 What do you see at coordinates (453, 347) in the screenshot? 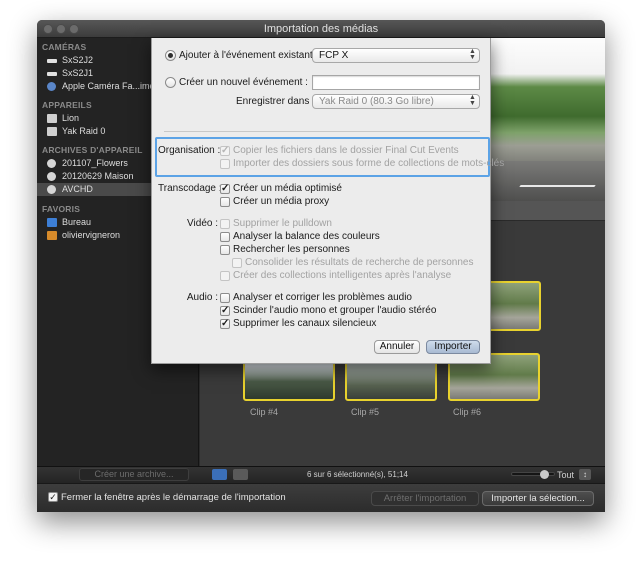
I see `import-button: Importer` at bounding box center [453, 347].